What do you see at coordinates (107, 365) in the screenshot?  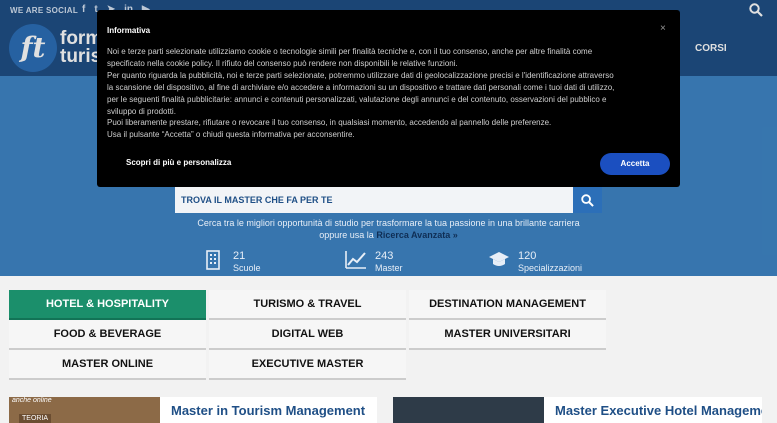 I see `category-master-online: MASTER ONLINE` at bounding box center [107, 365].